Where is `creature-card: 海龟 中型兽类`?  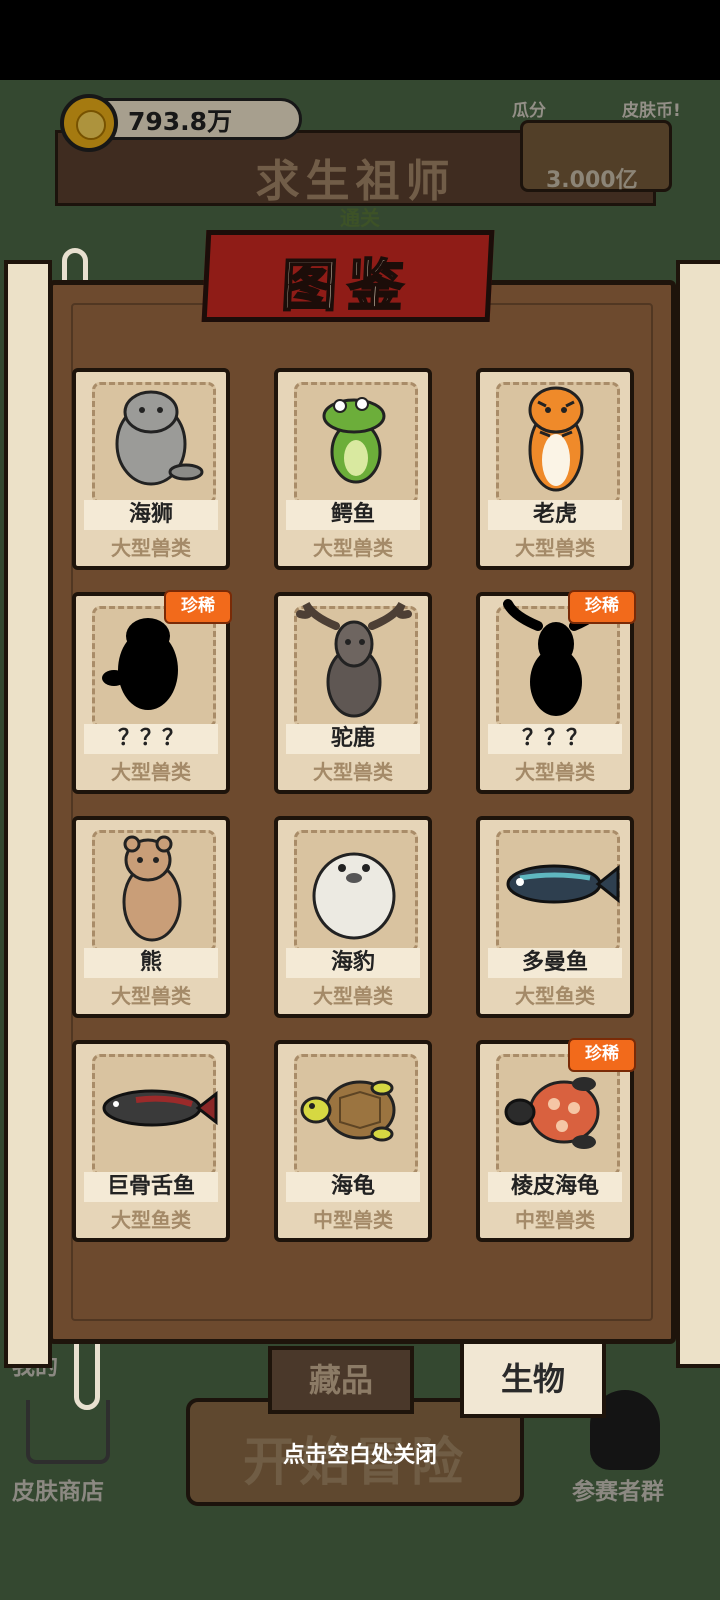
creature-card: 海龟 中型兽类 is located at coordinates (353, 1141).